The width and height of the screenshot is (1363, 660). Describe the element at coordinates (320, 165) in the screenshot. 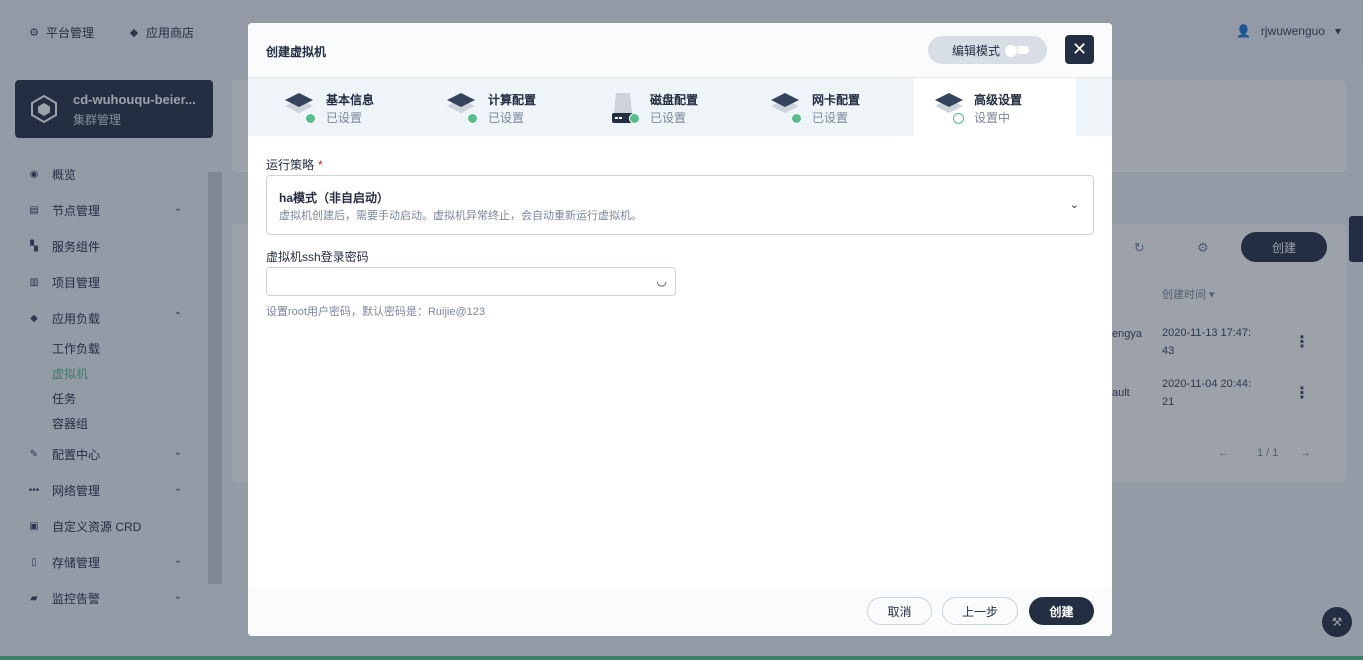

I see `required-mark: *` at that location.